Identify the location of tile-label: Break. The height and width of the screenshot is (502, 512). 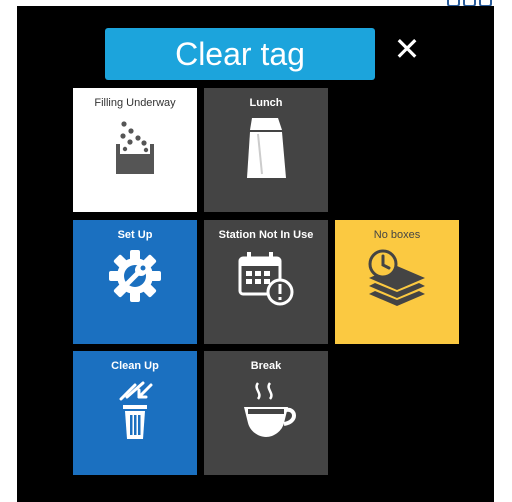
(266, 366).